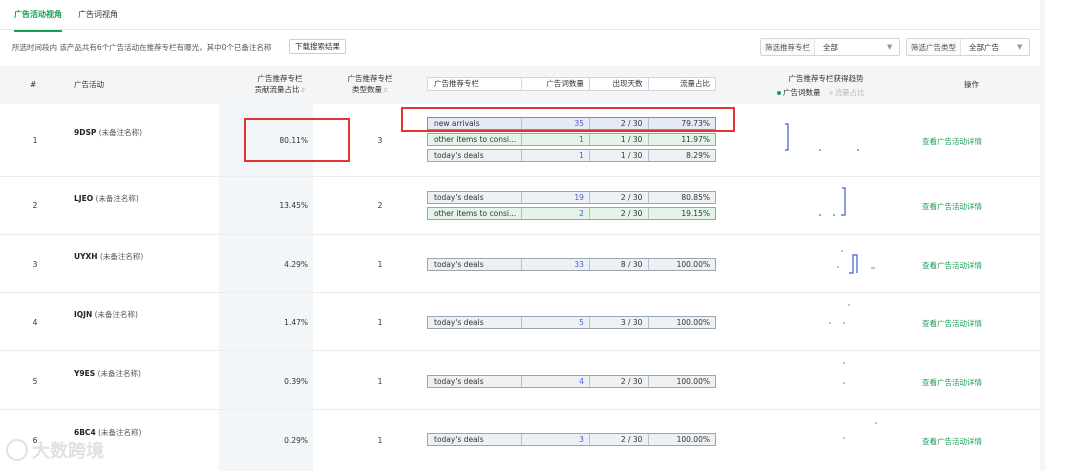 This screenshot has width=1080, height=471. Describe the element at coordinates (293, 205) in the screenshot. I see `contribution-value: 13.45%` at that location.